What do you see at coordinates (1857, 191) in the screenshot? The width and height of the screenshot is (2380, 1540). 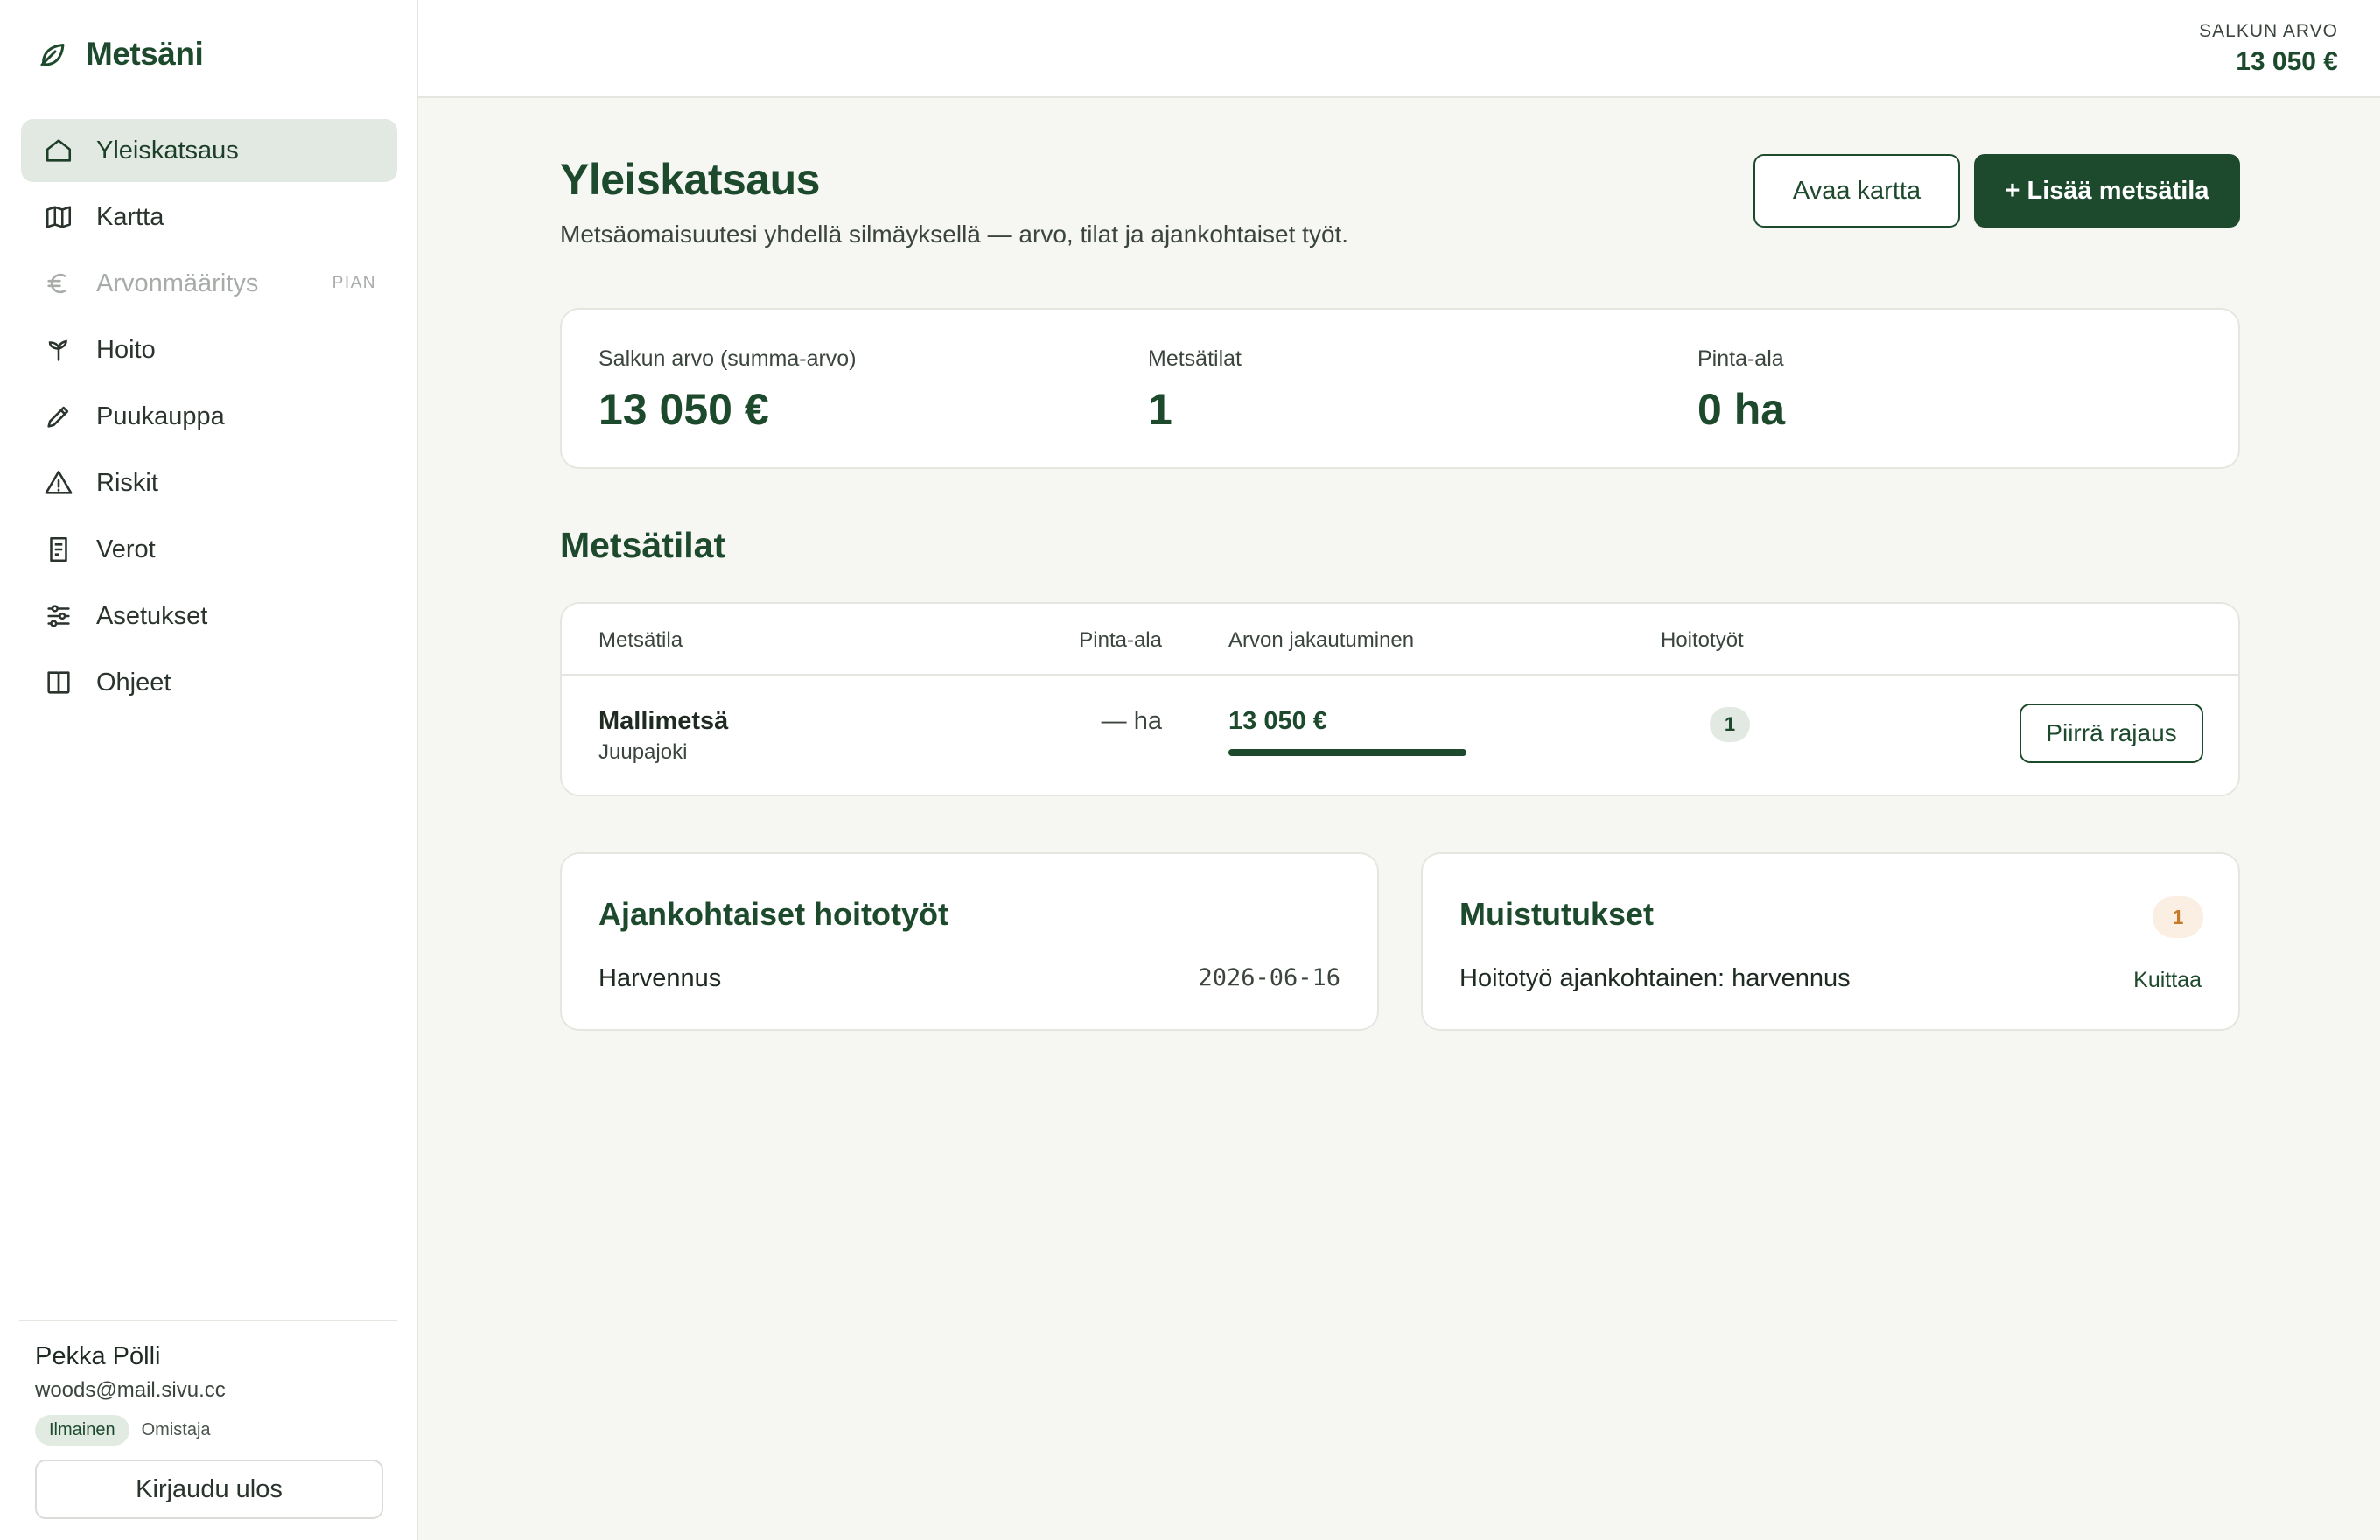 I see `open-map-button: Avaa kartta` at bounding box center [1857, 191].